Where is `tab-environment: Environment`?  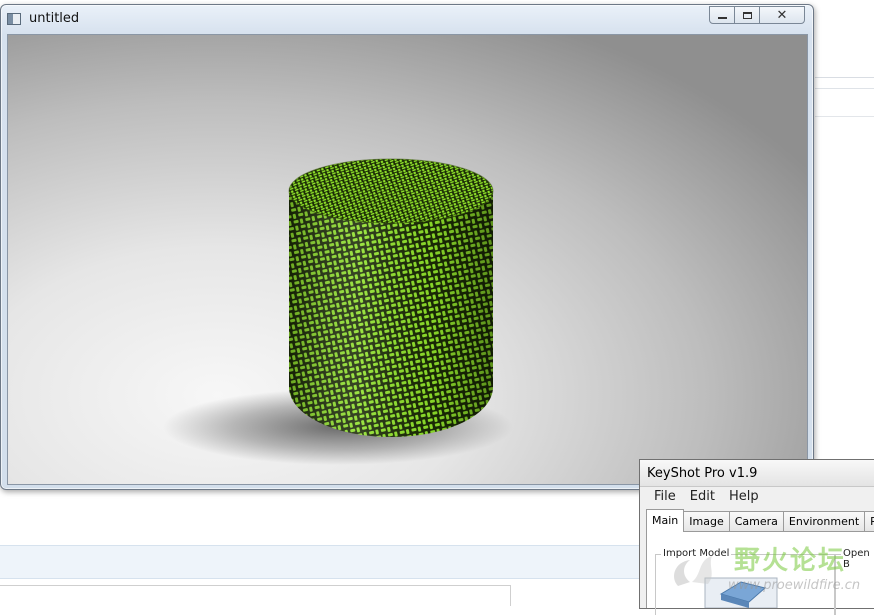
tab-environment: Environment is located at coordinates (824, 521).